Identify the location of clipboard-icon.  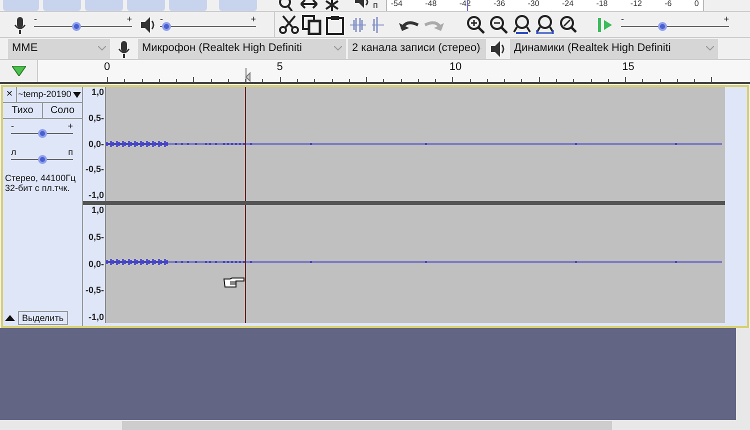
(335, 24).